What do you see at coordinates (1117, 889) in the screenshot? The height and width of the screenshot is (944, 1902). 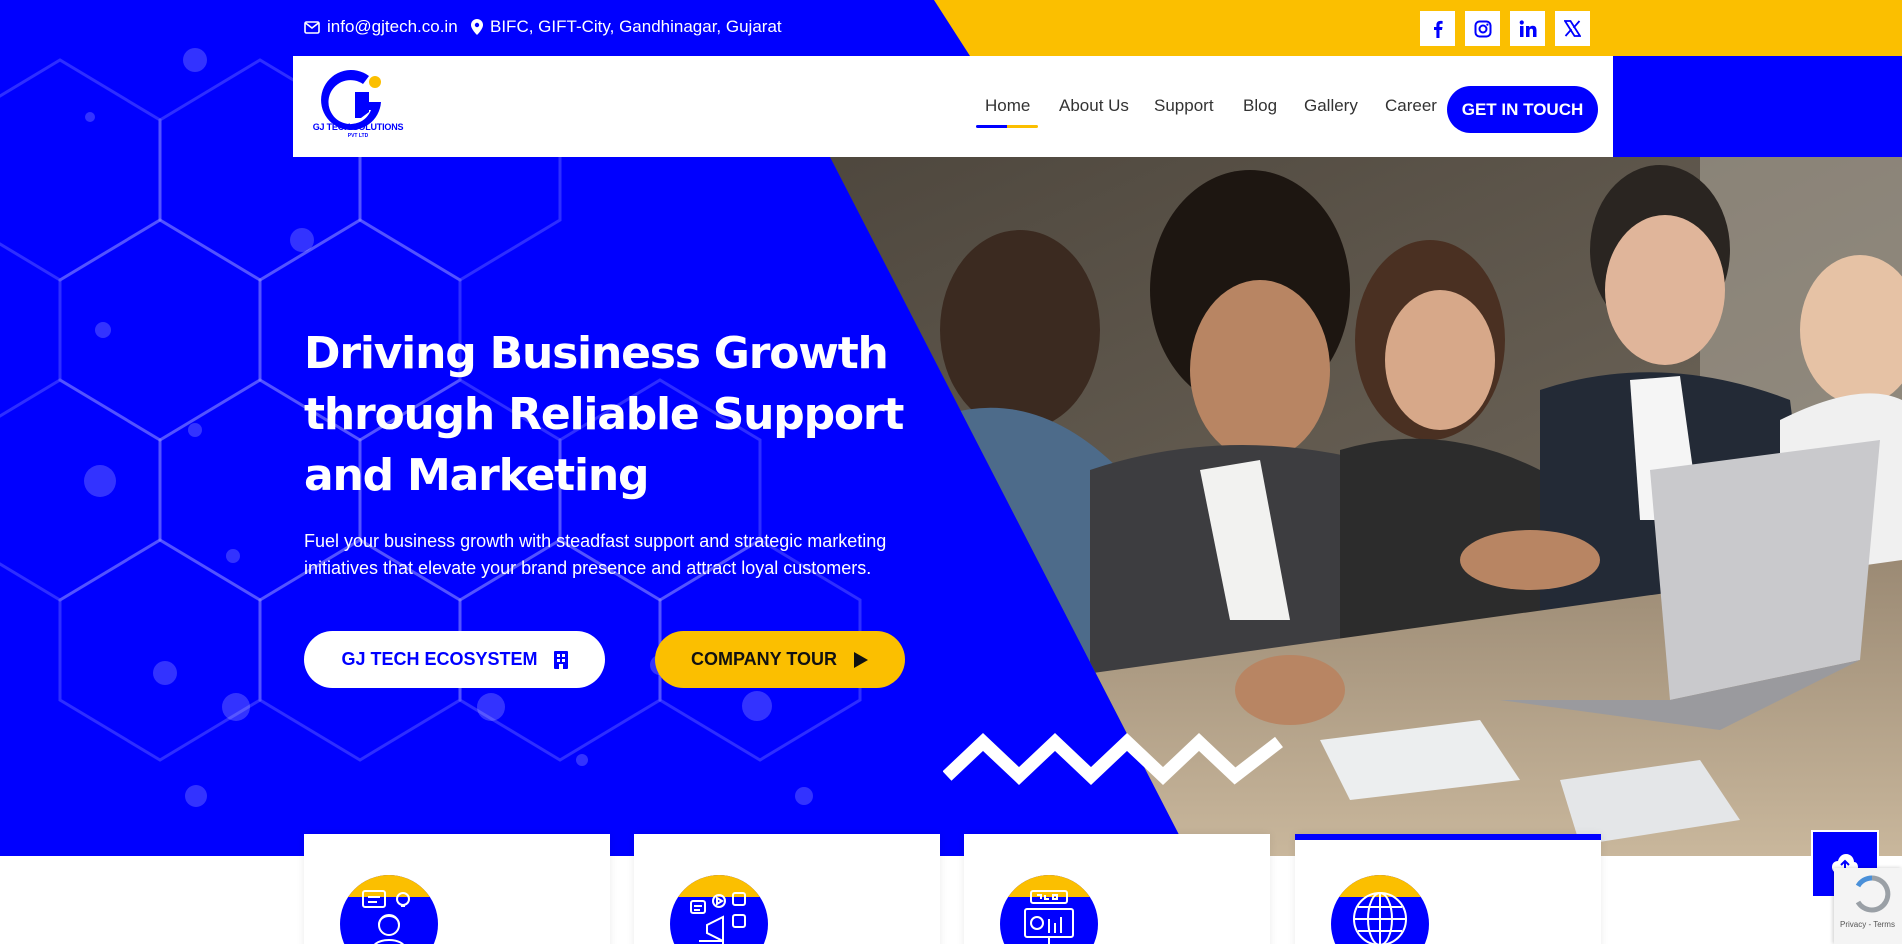 I see `service-card-seo` at bounding box center [1117, 889].